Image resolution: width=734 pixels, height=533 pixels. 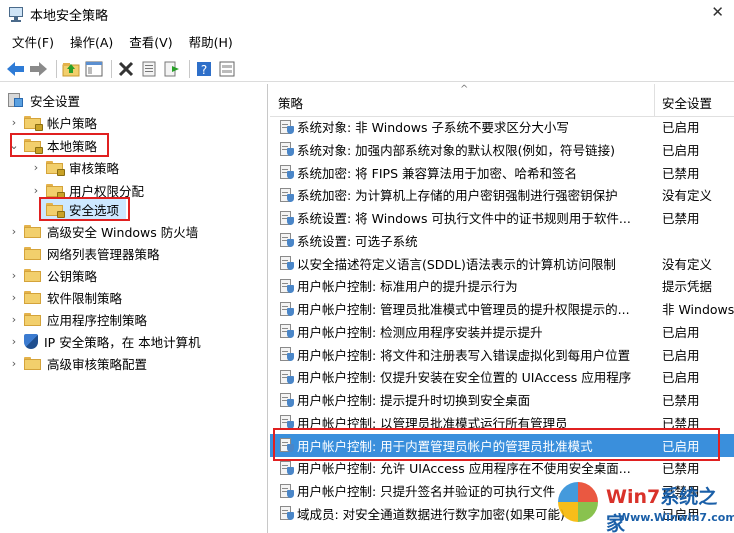 What do you see at coordinates (502, 100) in the screenshot?
I see `list-header: ^ 策略 安全设置` at bounding box center [502, 100].